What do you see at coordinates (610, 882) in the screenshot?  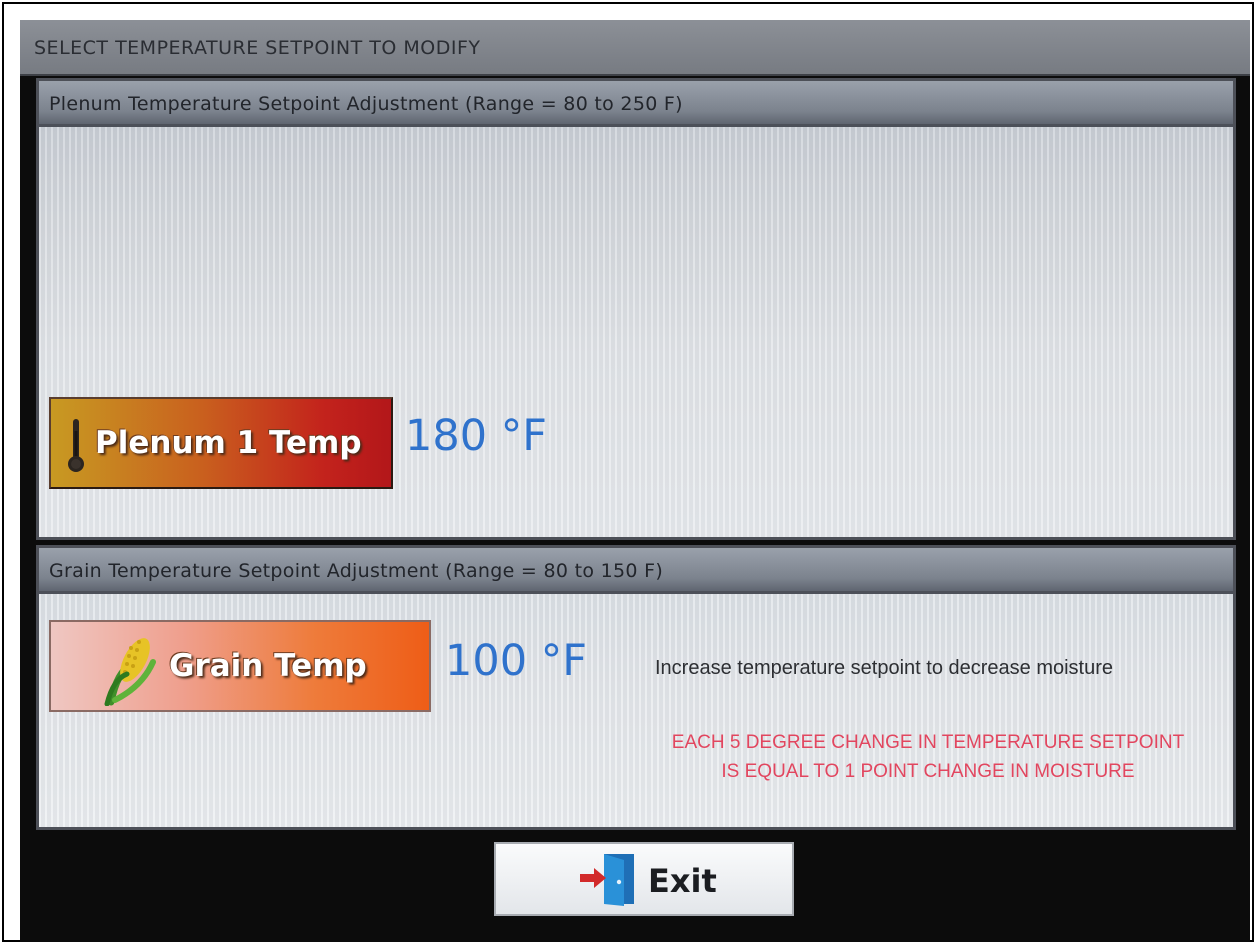 I see `exit-door-icon` at bounding box center [610, 882].